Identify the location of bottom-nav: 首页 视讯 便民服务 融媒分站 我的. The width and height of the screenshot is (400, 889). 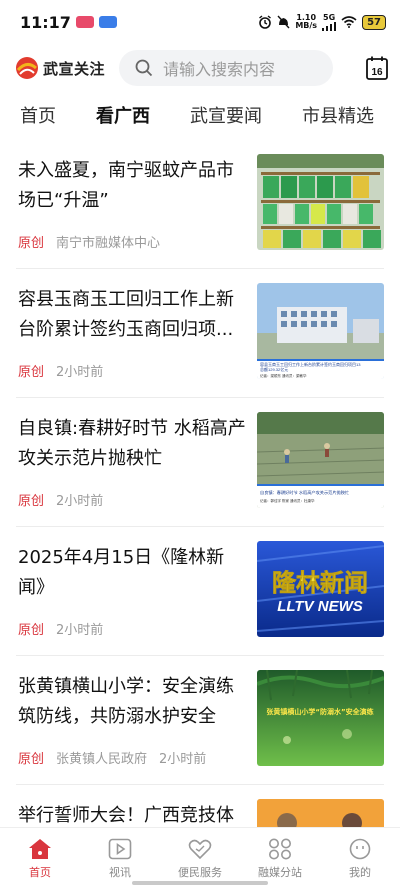
(200, 858).